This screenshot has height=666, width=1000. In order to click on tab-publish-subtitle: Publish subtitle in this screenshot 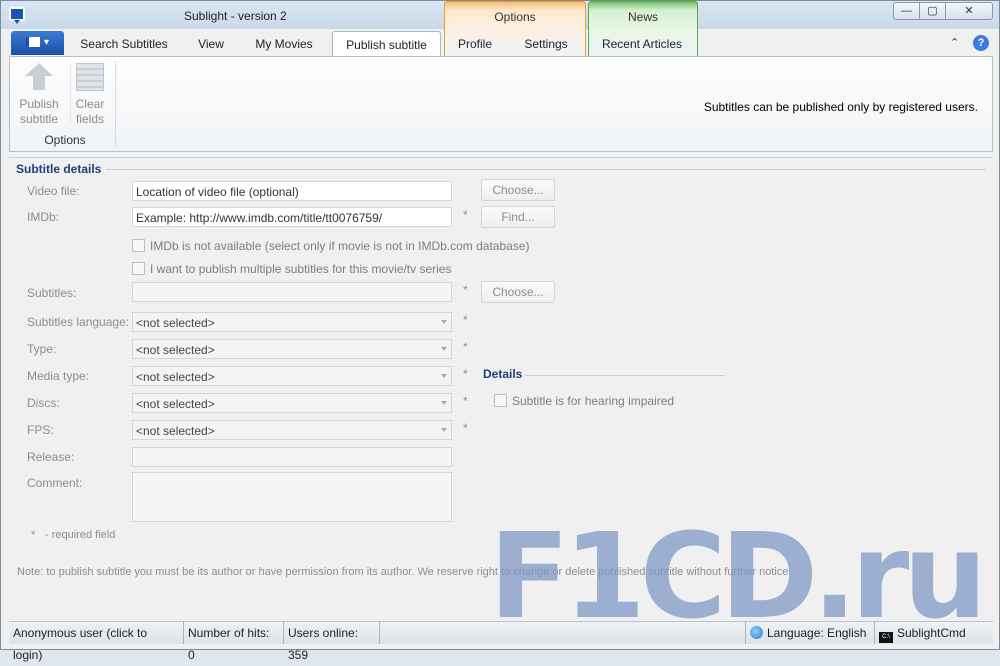, I will do `click(386, 44)`.